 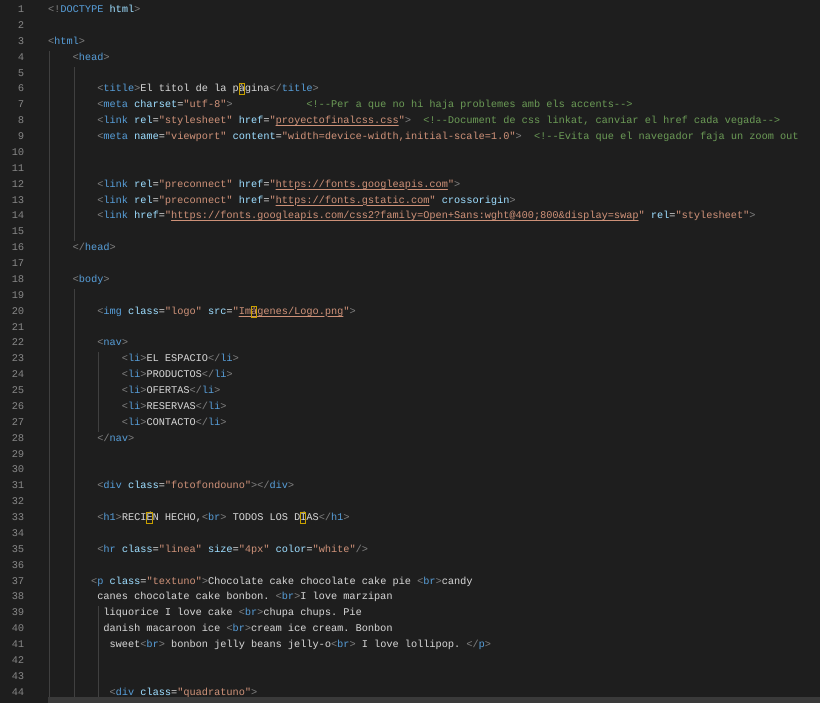 What do you see at coordinates (20, 122) in the screenshot?
I see `line-number: 8` at bounding box center [20, 122].